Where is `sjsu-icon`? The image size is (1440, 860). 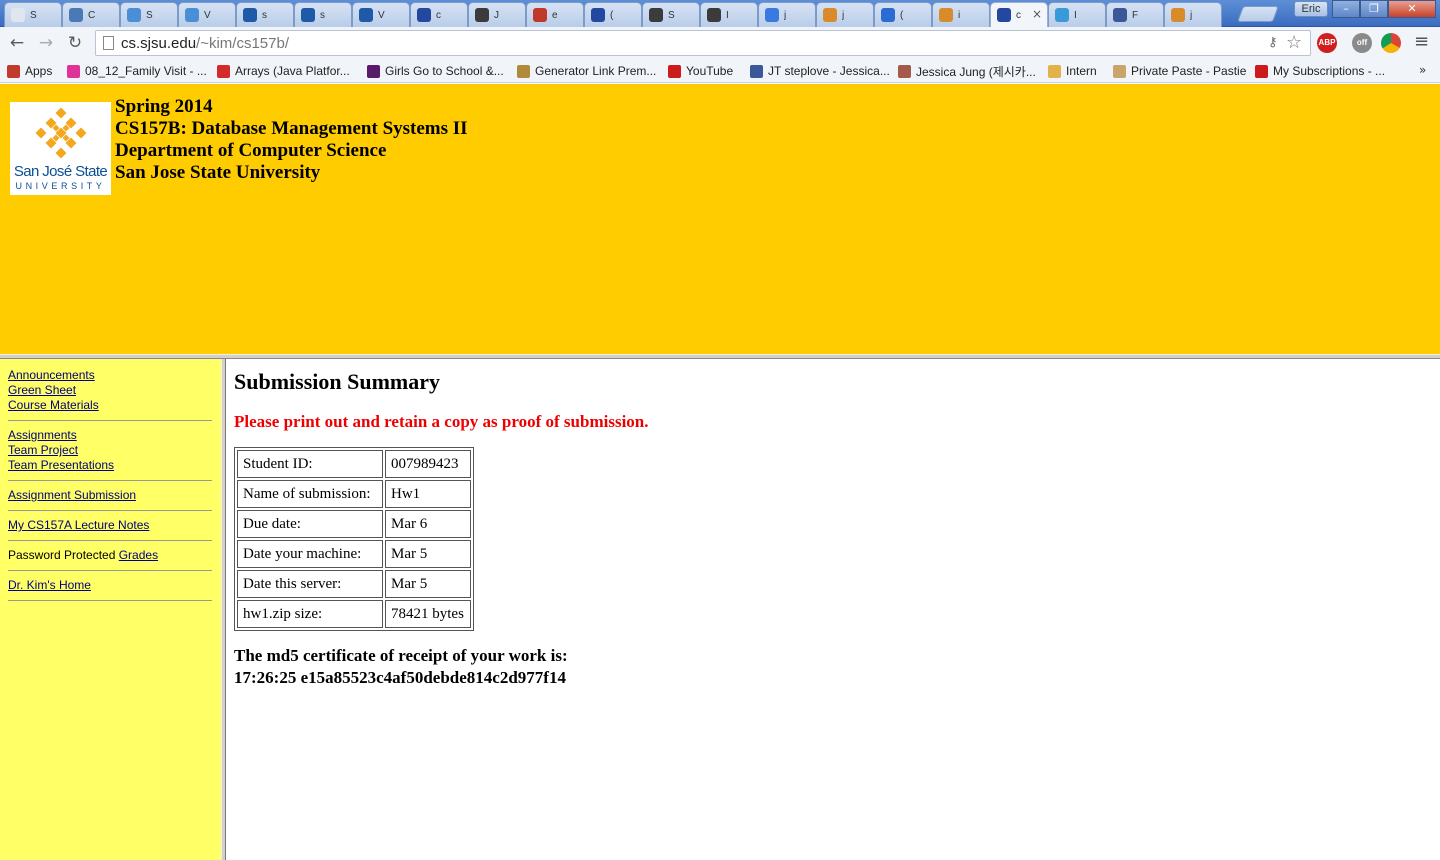 sjsu-icon is located at coordinates (598, 15).